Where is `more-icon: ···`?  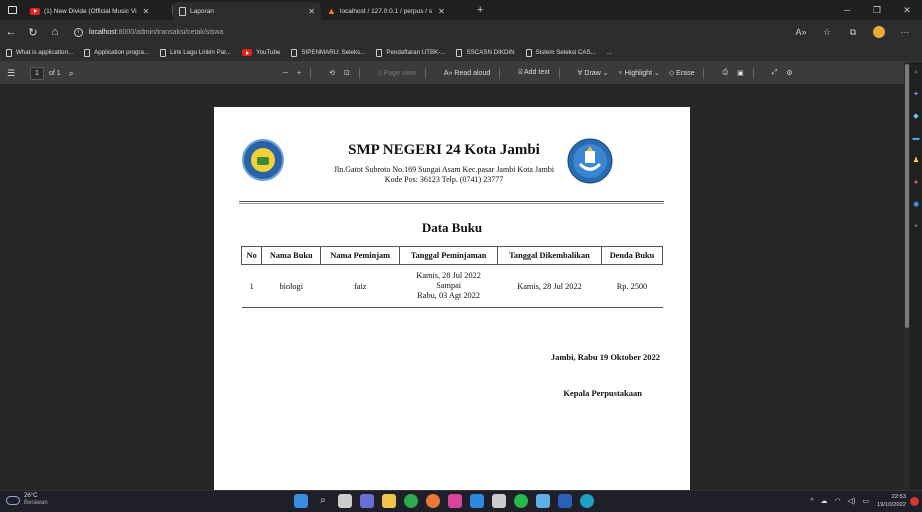
more-icon: ··· is located at coordinates (905, 32).